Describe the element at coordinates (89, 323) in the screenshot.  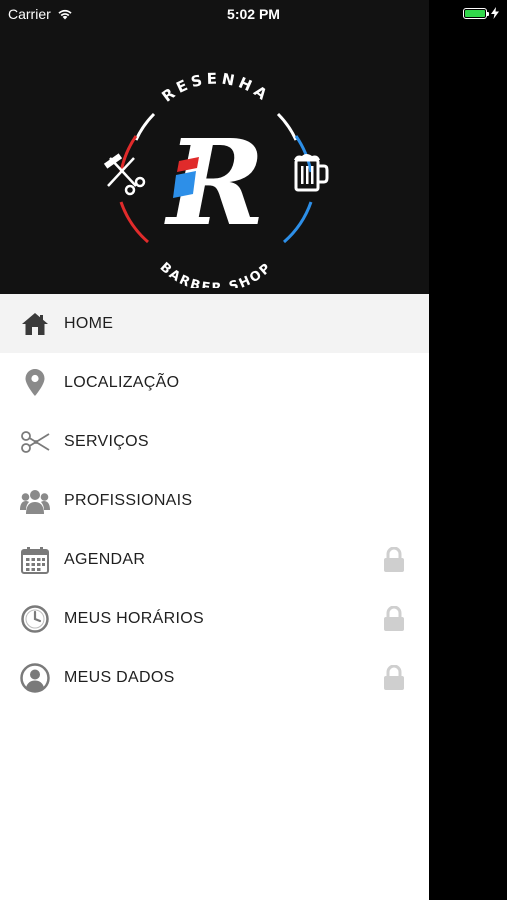
I see `menu-item-label: HOME` at that location.